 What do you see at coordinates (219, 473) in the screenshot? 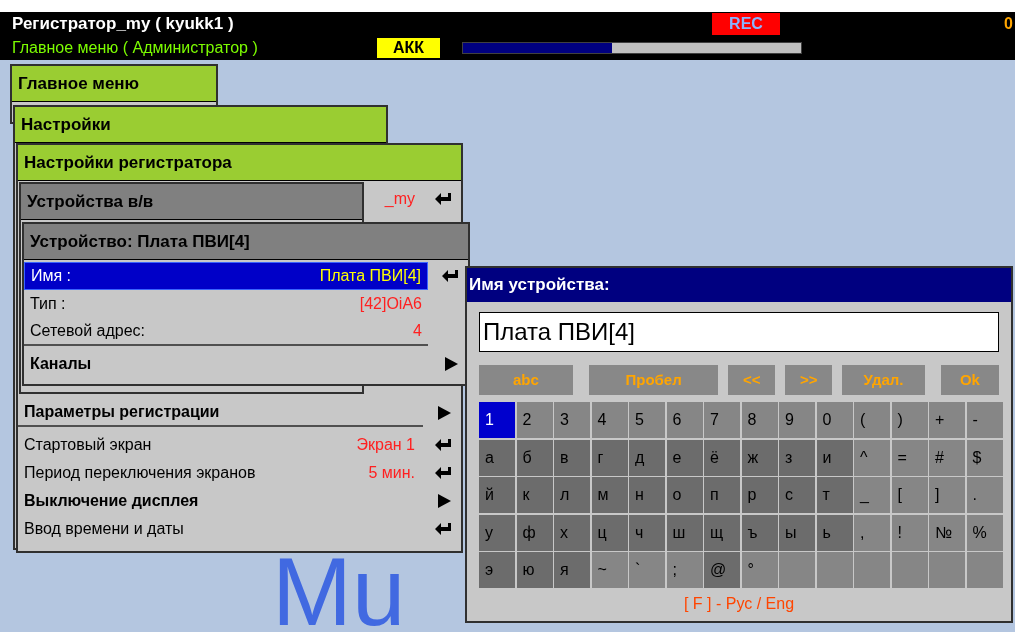
I see `menu-item: Период переключения экранов 5 мин.` at bounding box center [219, 473].